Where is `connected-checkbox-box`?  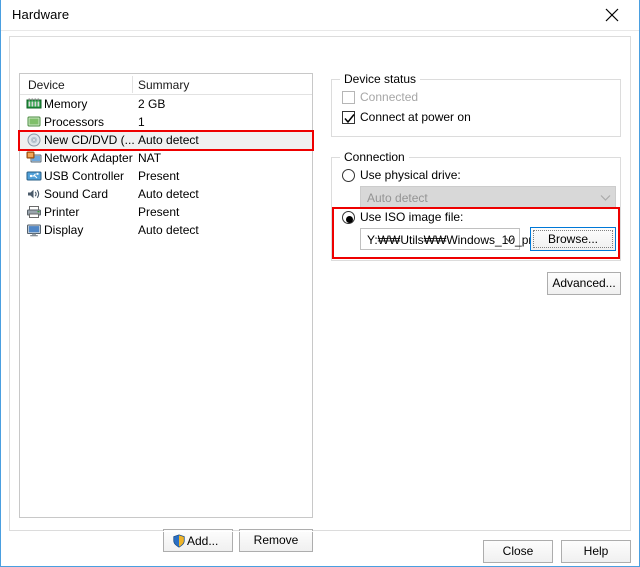
connected-checkbox-box is located at coordinates (348, 97).